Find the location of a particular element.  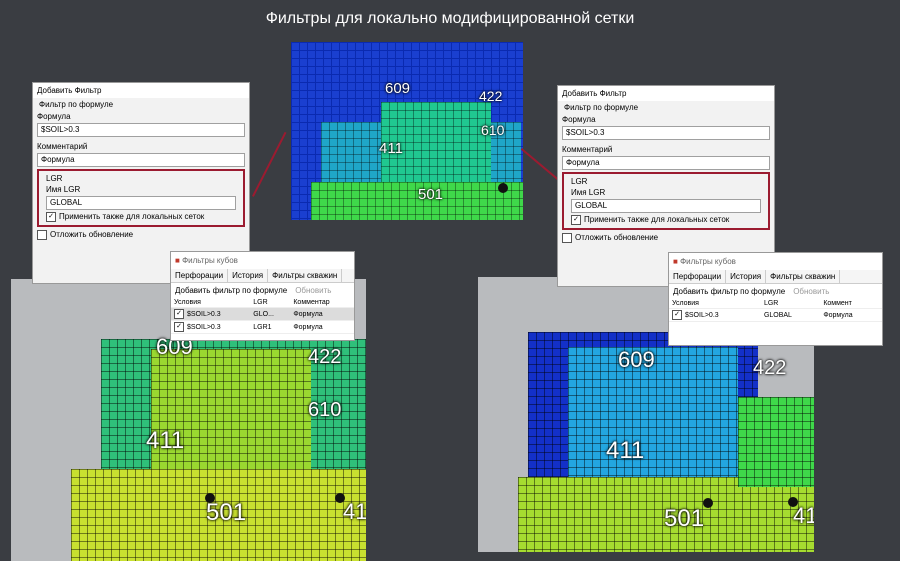

table-row: ✓ $SOIL>0.3 GLOBAL Формула is located at coordinates (775, 315).